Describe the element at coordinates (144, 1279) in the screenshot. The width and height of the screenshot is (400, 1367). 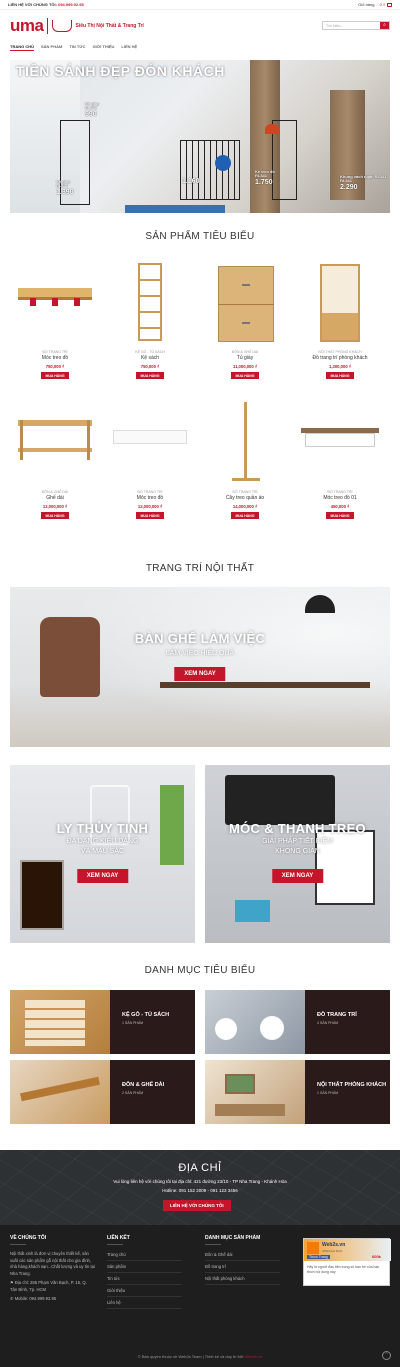
I see `footer-link: Tin tức` at that location.